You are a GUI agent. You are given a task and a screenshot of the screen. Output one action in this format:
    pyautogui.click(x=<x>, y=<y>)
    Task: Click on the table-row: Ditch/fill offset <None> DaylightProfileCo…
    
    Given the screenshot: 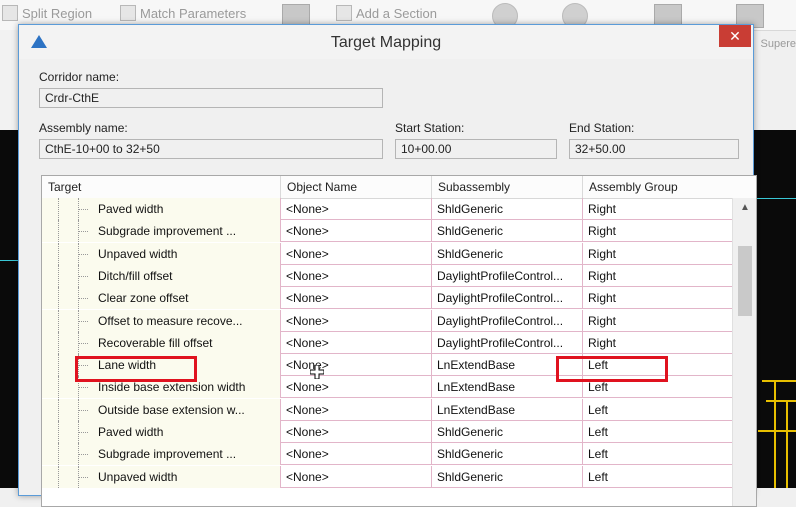 What is the action you would take?
    pyautogui.click(x=387, y=275)
    